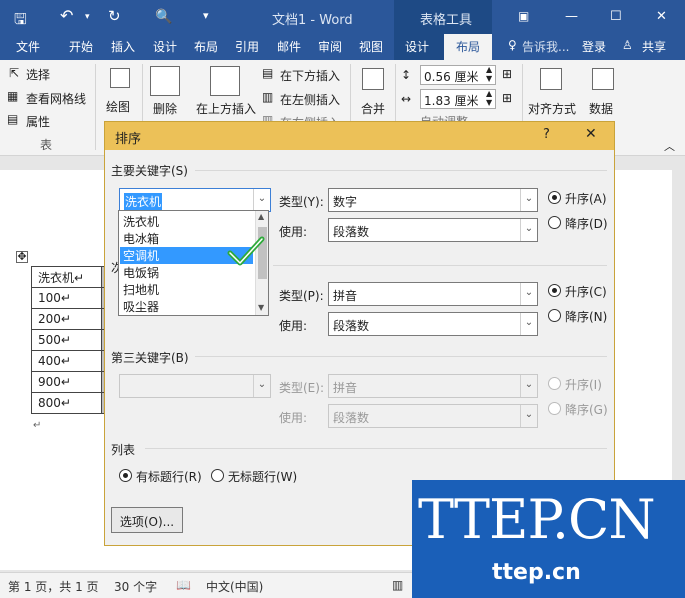 The height and width of the screenshot is (598, 685). What do you see at coordinates (66, 319) in the screenshot?
I see `table-cell: 200↵` at bounding box center [66, 319].